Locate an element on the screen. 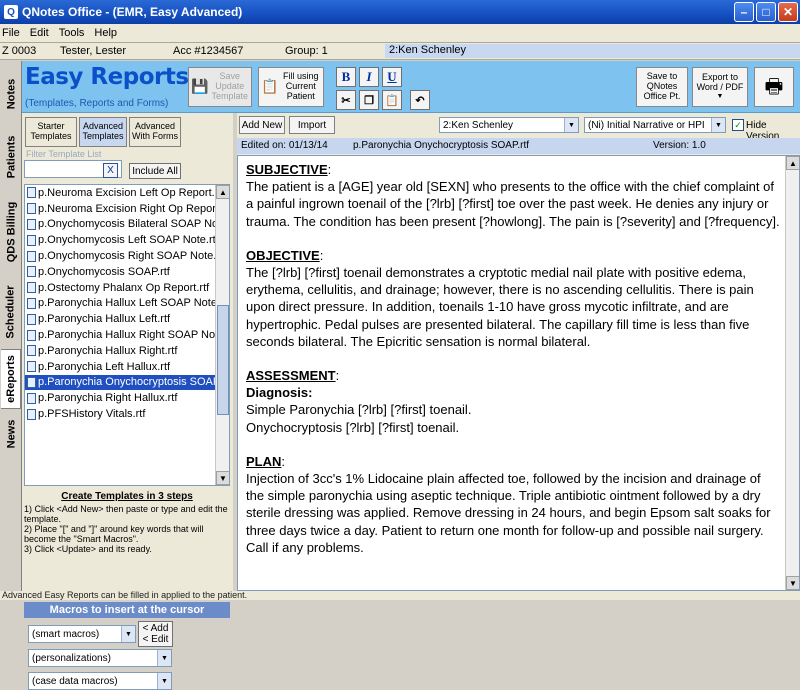 This screenshot has width=800, height=690. tab-advanced-templates: Advanced Templates is located at coordinates (103, 132).